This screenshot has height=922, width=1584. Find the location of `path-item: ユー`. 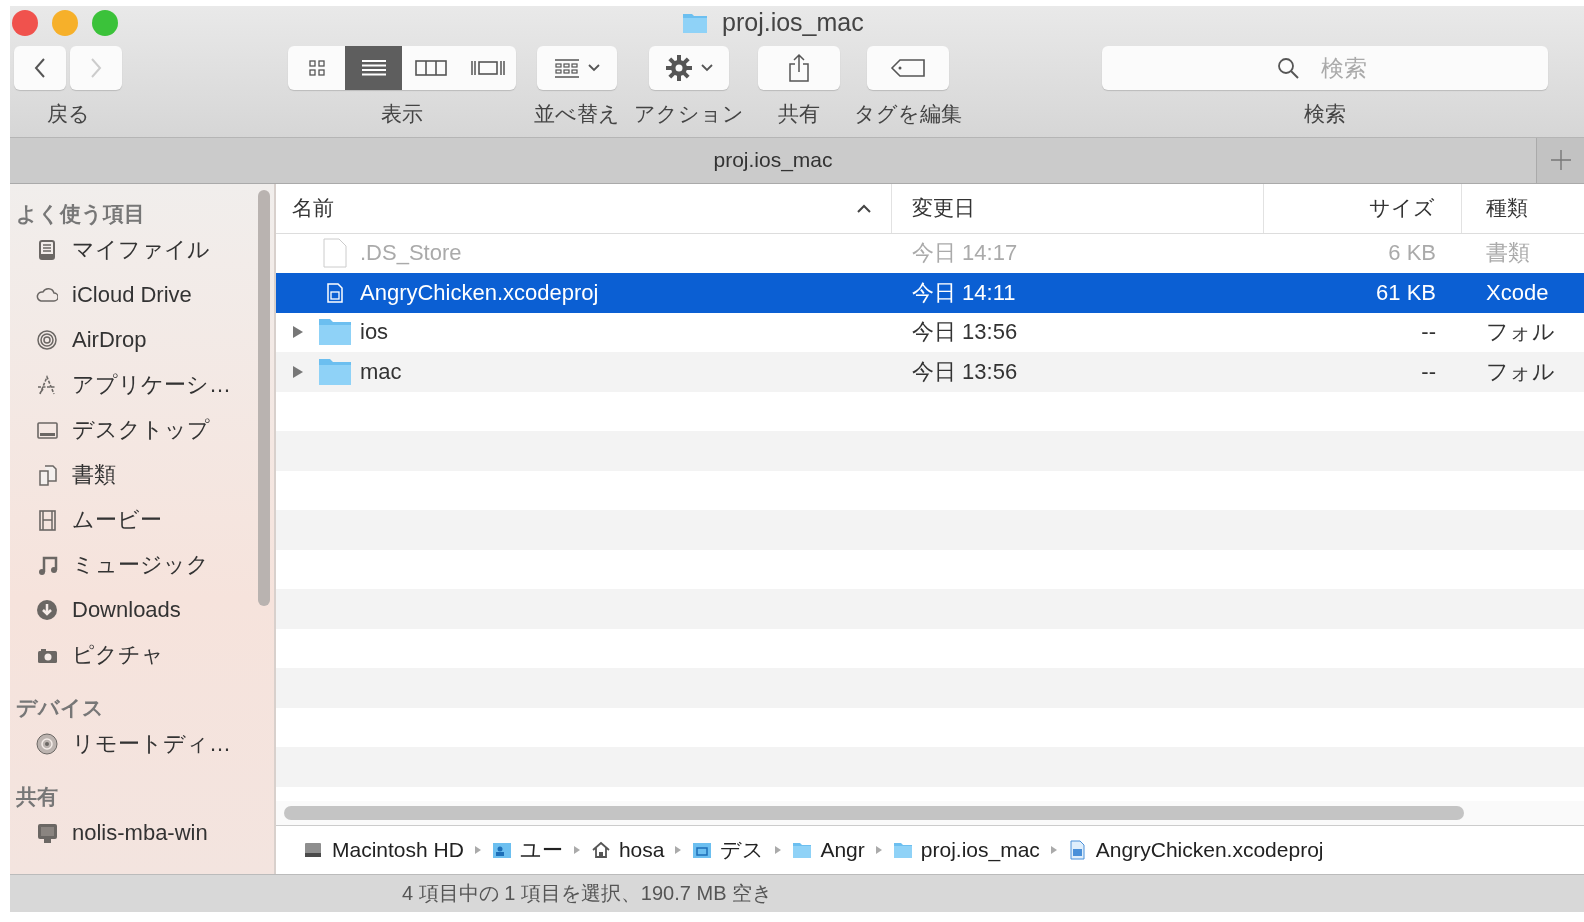

path-item: ユー is located at coordinates (527, 849).